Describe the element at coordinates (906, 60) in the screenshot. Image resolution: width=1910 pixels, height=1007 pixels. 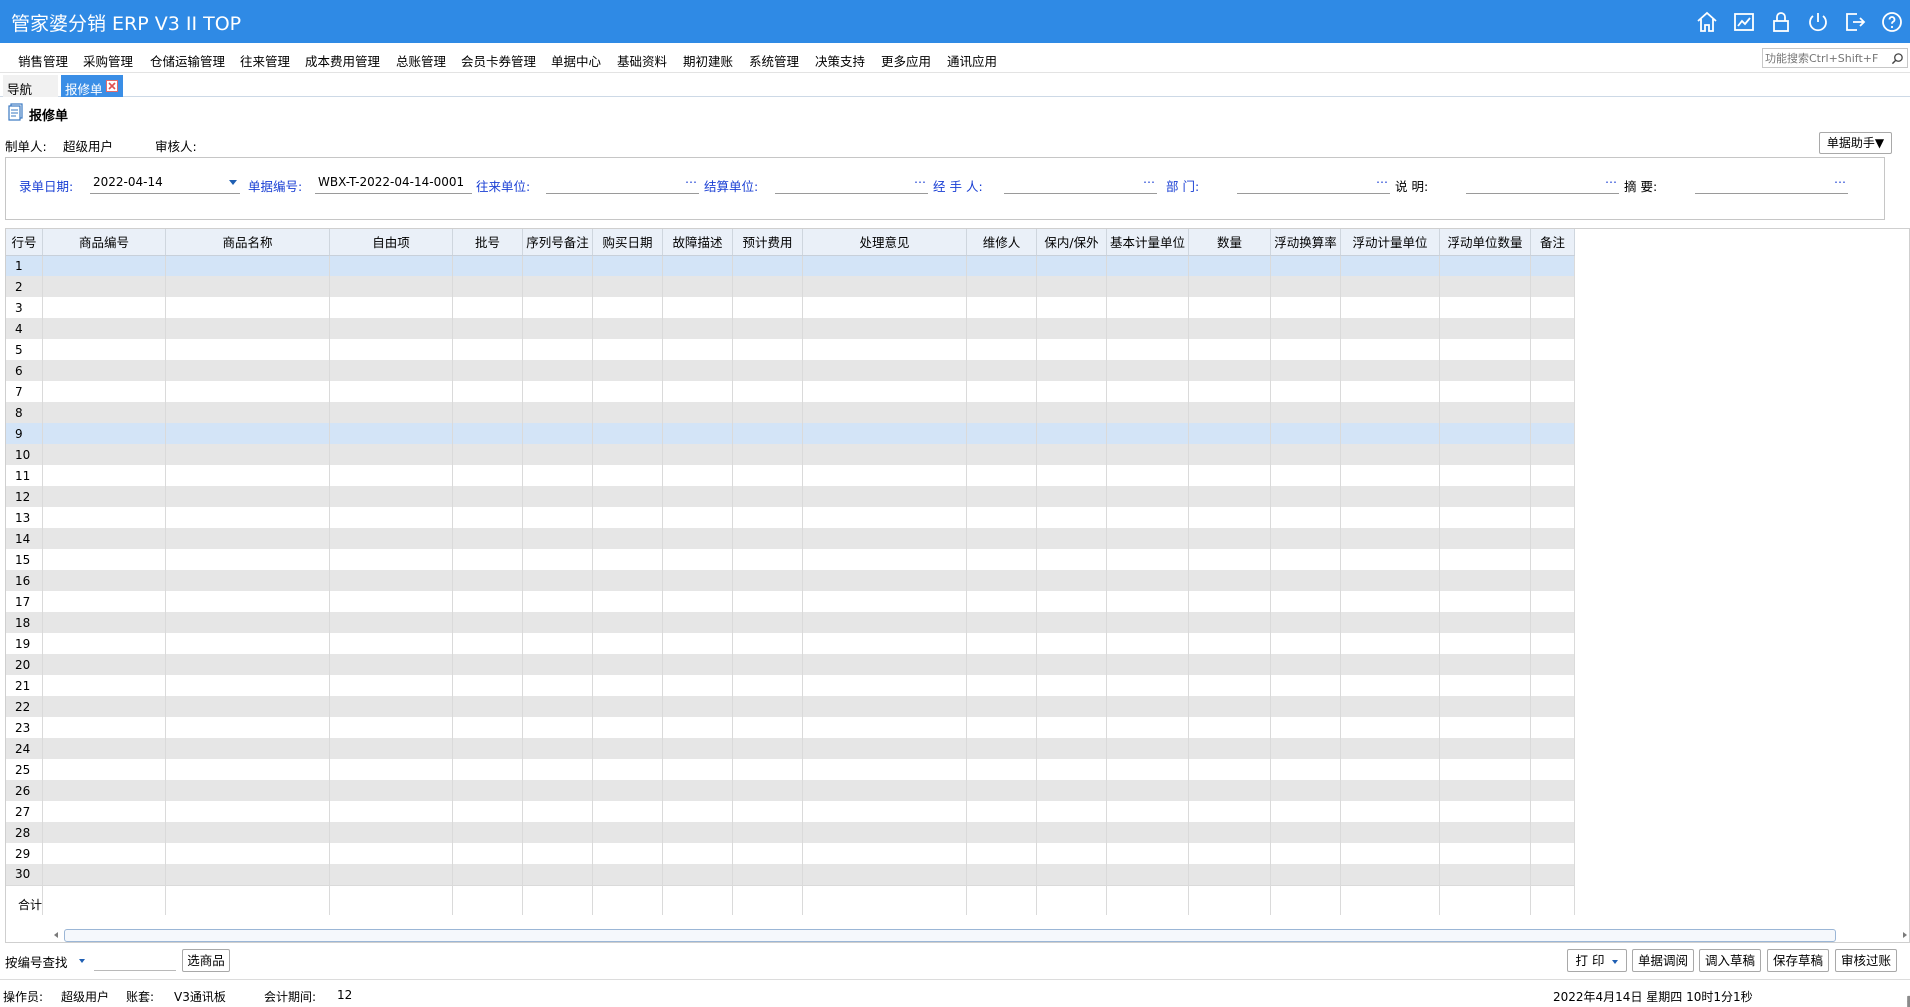
I see `menu-more: 更多应用` at that location.